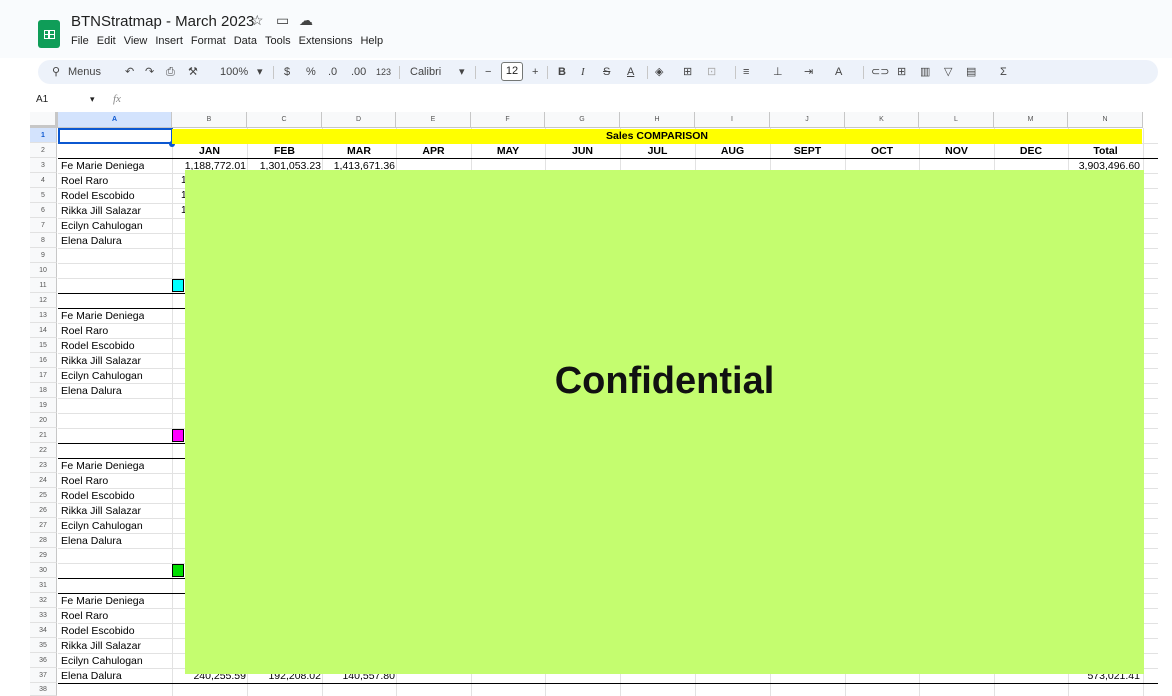 This screenshot has height=696, width=1172. What do you see at coordinates (1105, 151) in the screenshot?
I see `month-header: Total` at bounding box center [1105, 151].